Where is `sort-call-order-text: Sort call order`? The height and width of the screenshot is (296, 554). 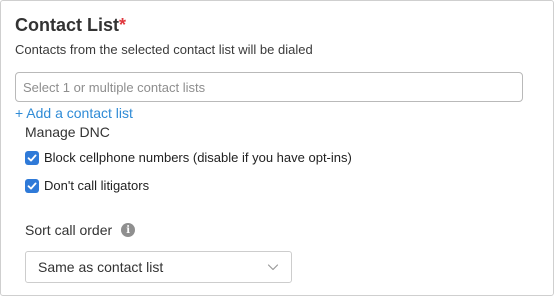
sort-call-order-text: Sort call order is located at coordinates (69, 230).